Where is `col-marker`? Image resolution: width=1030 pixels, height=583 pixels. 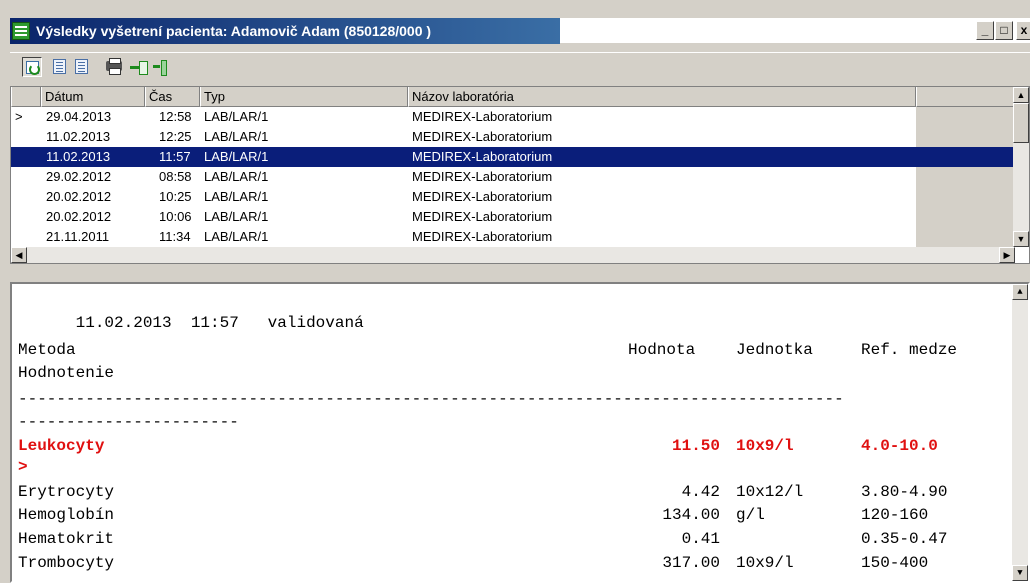
col-marker is located at coordinates (26, 97).